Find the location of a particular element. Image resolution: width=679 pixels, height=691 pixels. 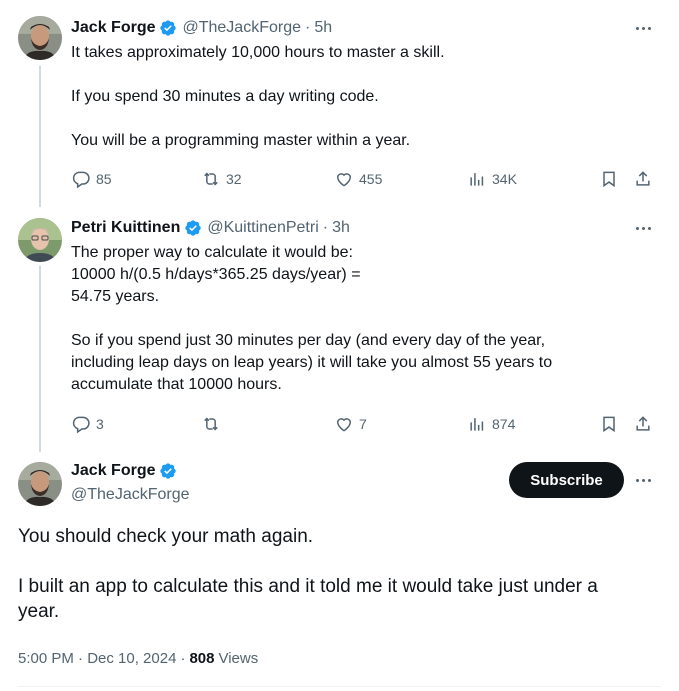

author-name: Petri Kuittinen is located at coordinates (125, 228).